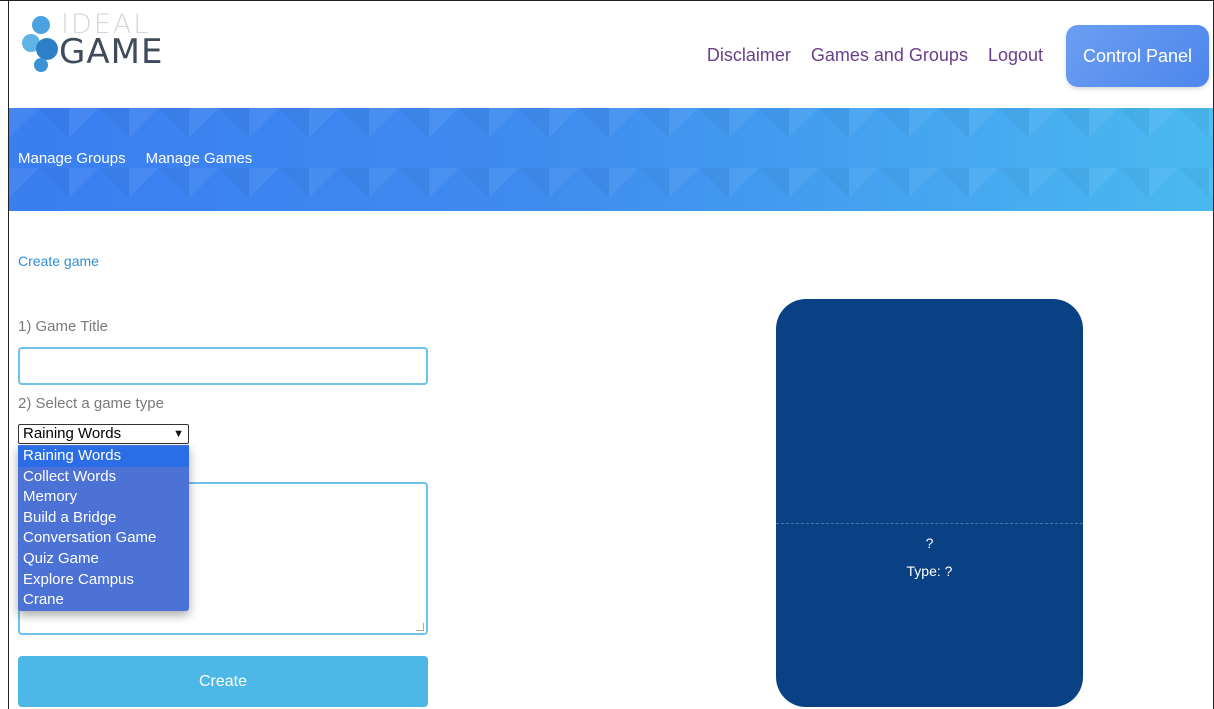  Describe the element at coordinates (749, 55) in the screenshot. I see `nav-disclaimer-link: Disclaimer` at that location.